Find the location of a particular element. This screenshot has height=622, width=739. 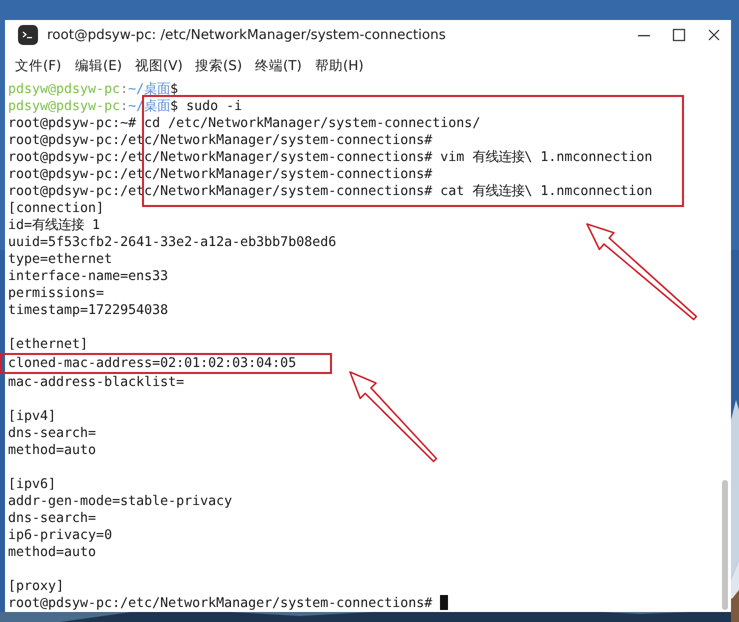

terminal-line: [ipv4] is located at coordinates (32, 416).